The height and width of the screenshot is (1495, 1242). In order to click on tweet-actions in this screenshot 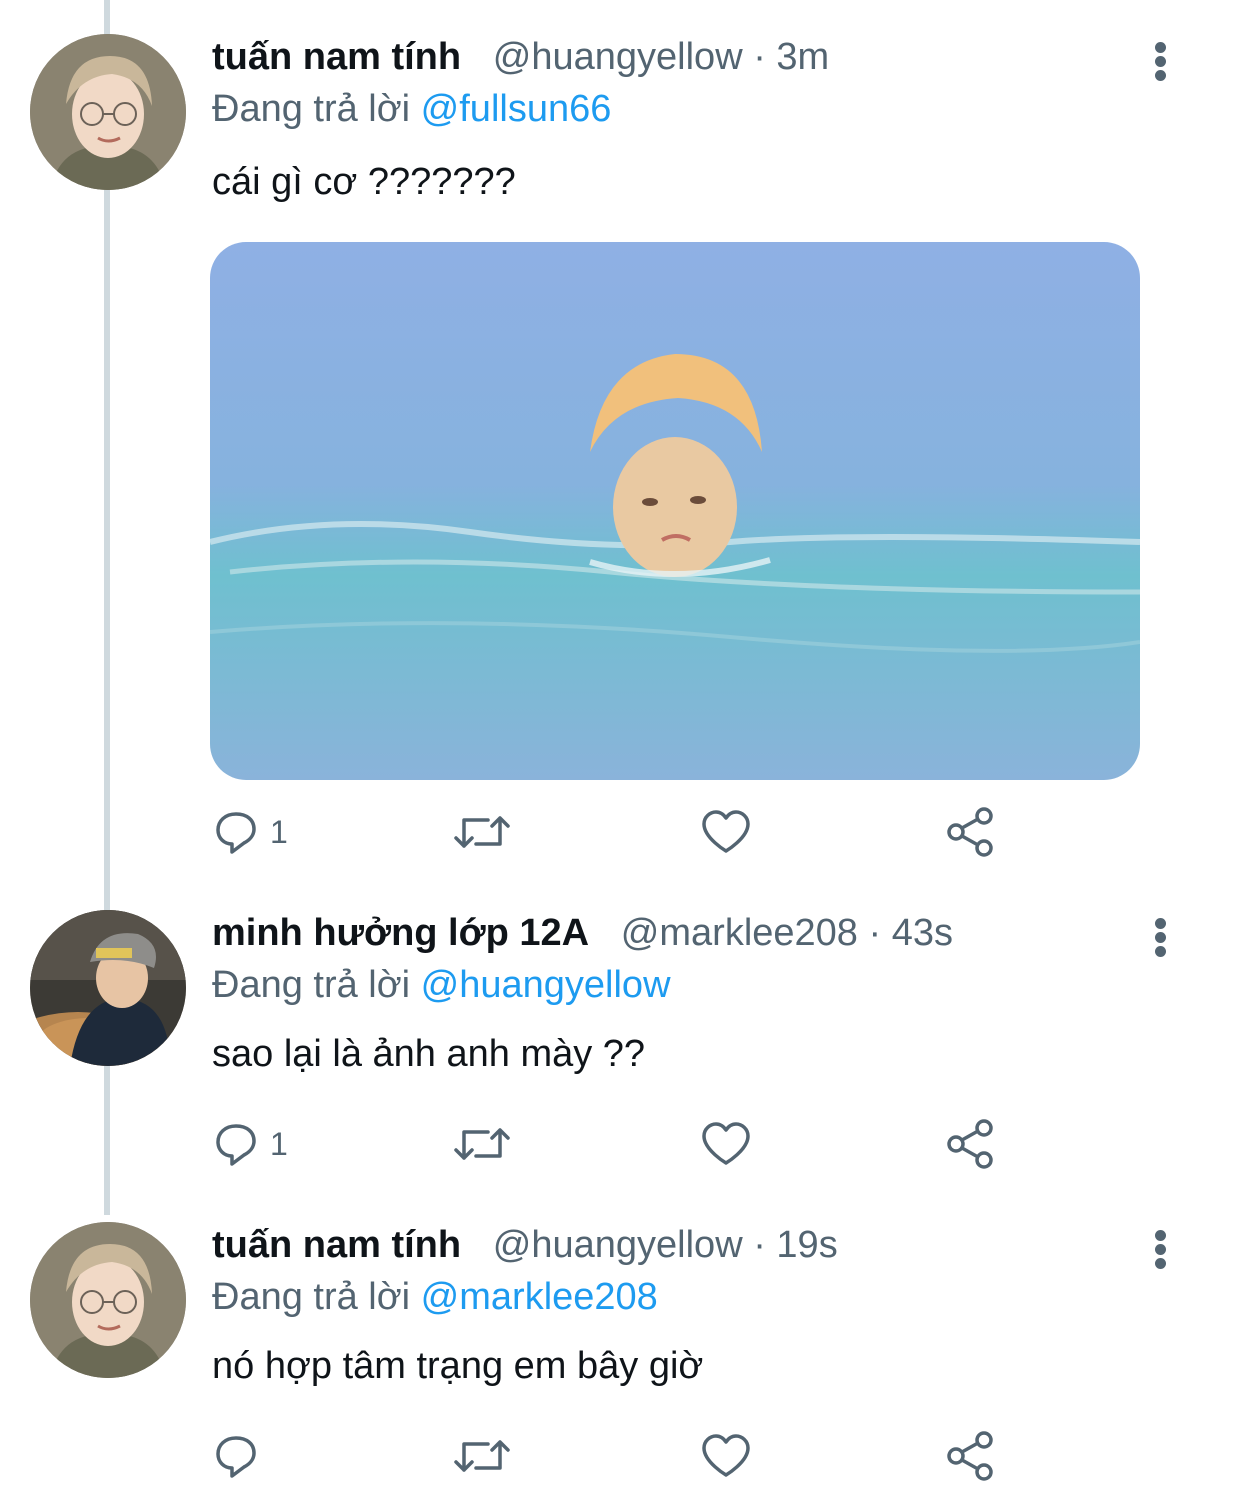, I will do `click(621, 1458)`.